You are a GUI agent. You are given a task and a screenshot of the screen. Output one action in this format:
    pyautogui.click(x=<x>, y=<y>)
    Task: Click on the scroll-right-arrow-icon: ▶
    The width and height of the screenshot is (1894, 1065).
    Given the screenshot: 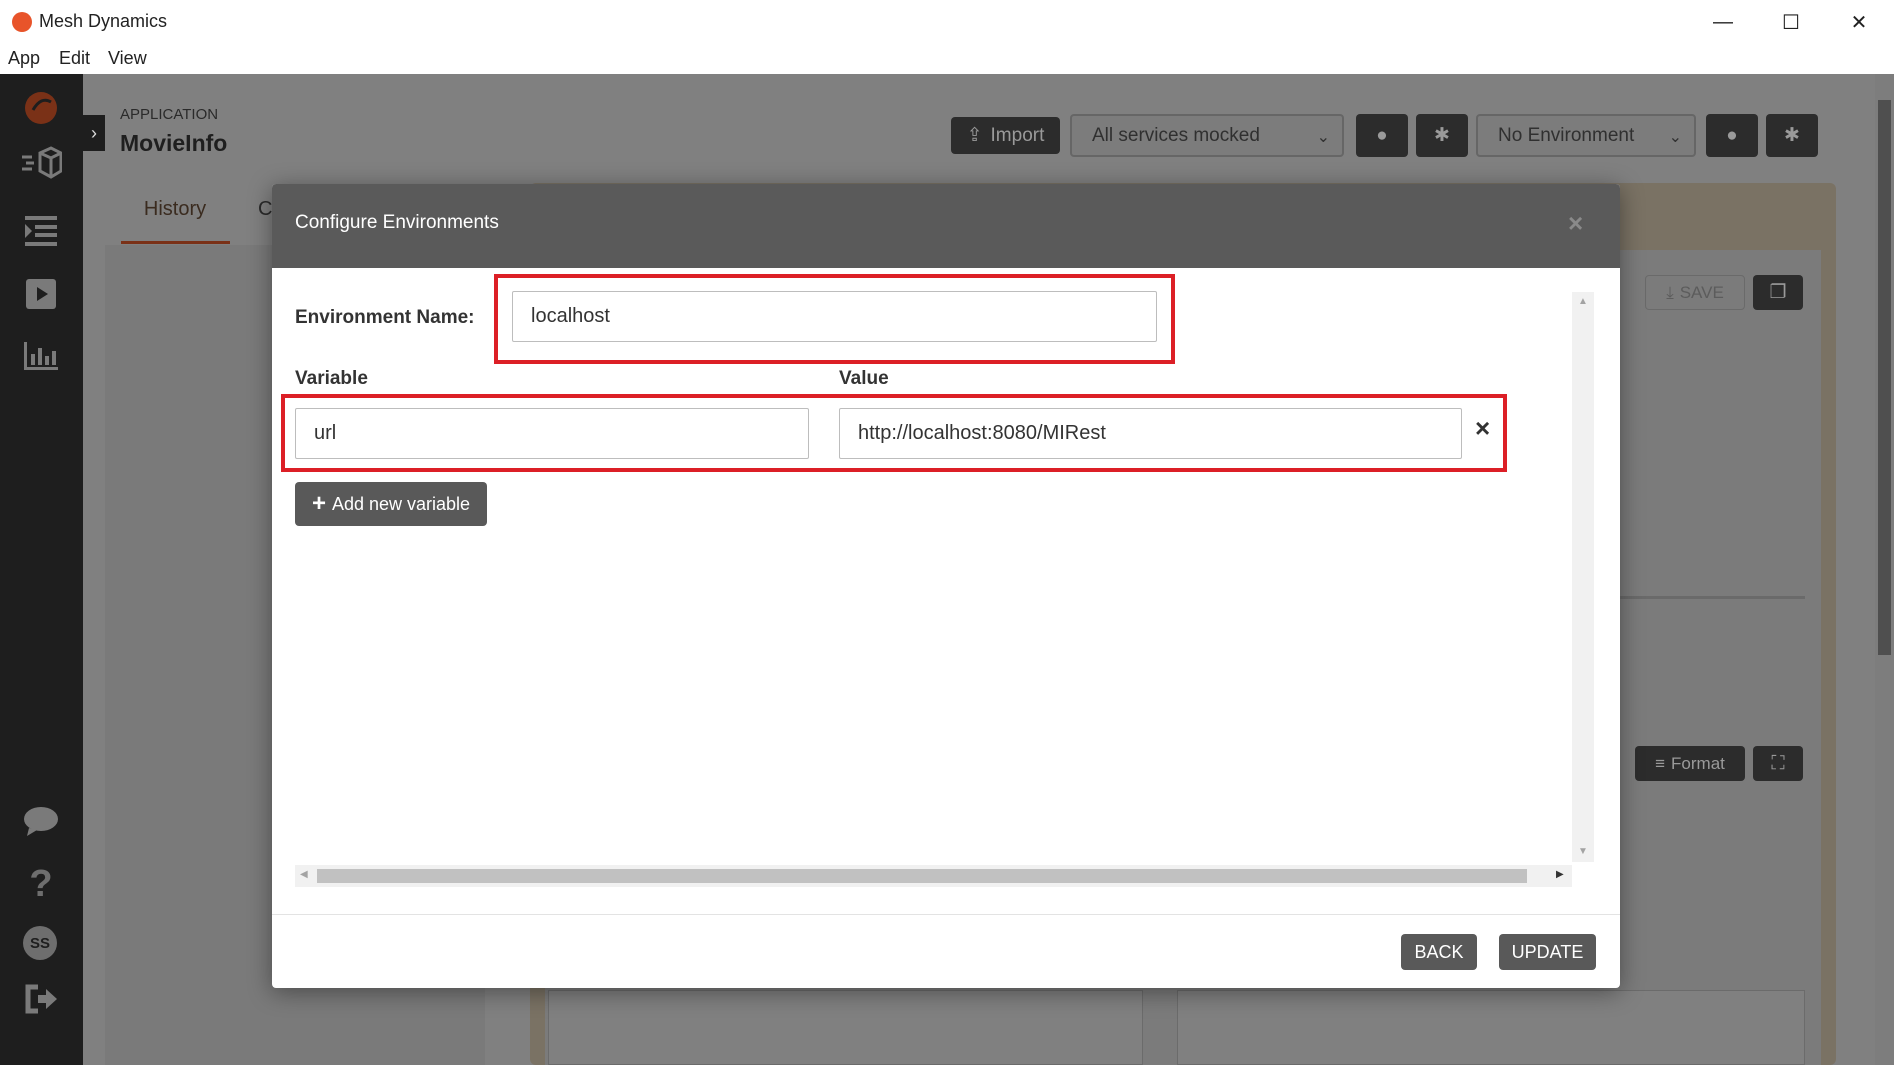 What is the action you would take?
    pyautogui.click(x=1560, y=874)
    